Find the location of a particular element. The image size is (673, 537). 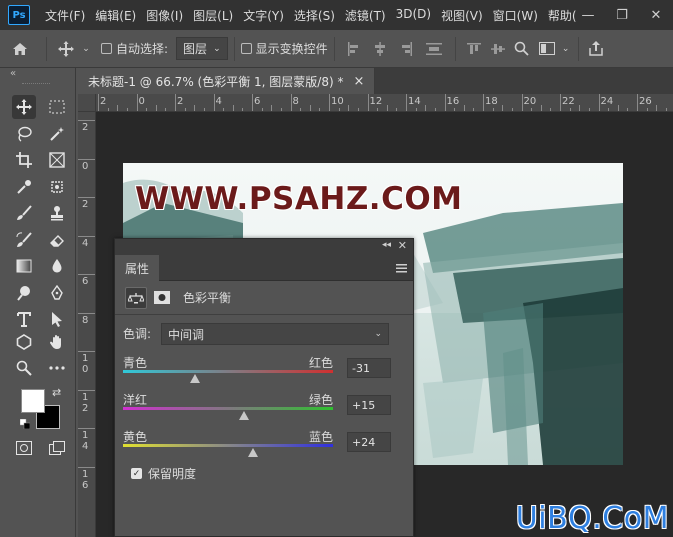

magic-wand-icon is located at coordinates (57, 134).